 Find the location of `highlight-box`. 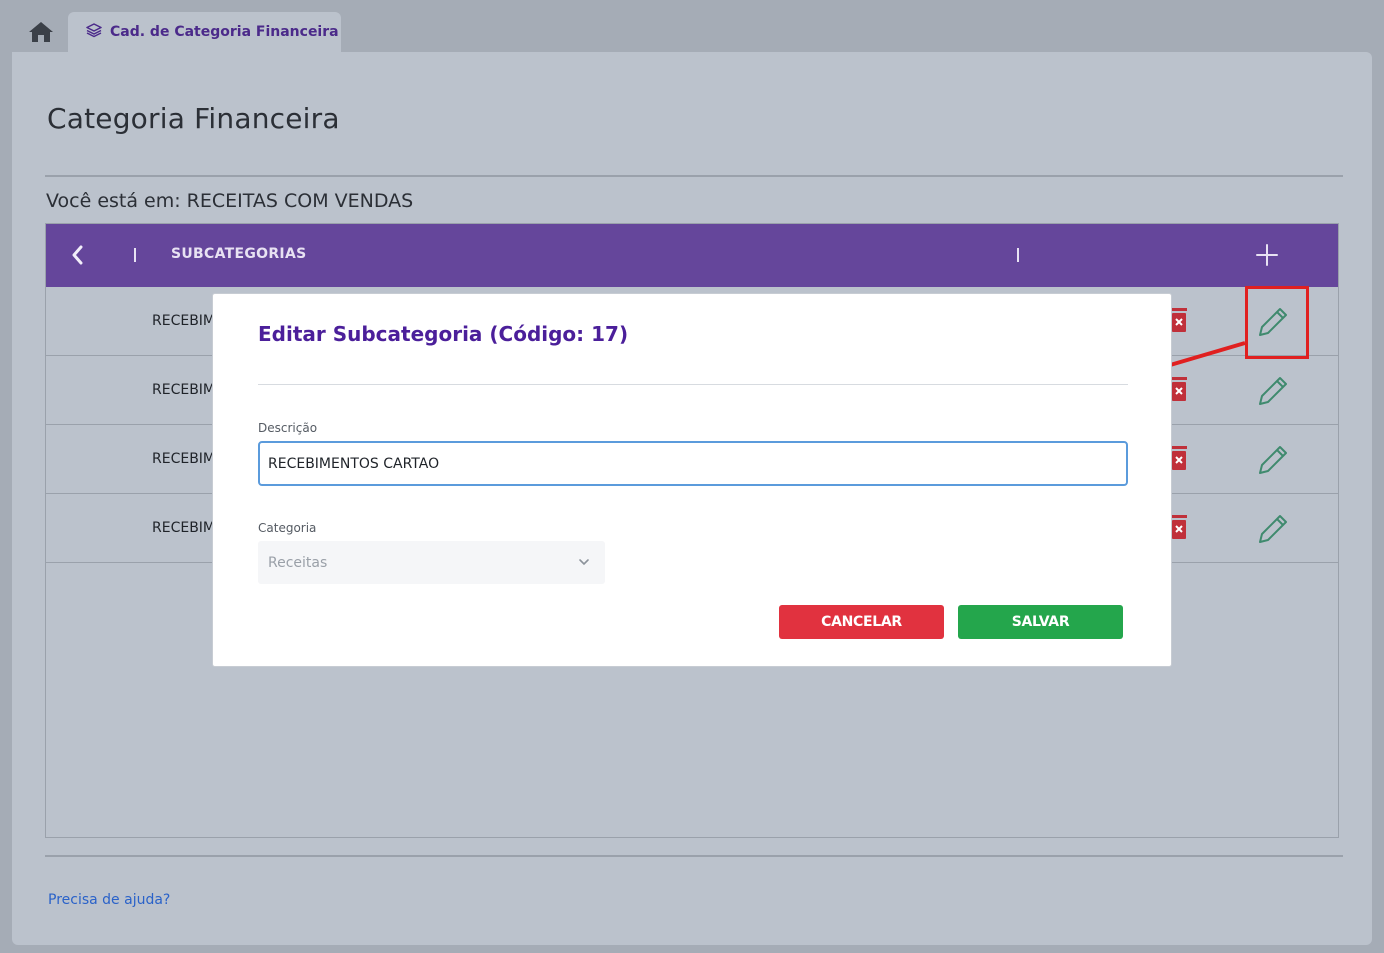

highlight-box is located at coordinates (1277, 322).